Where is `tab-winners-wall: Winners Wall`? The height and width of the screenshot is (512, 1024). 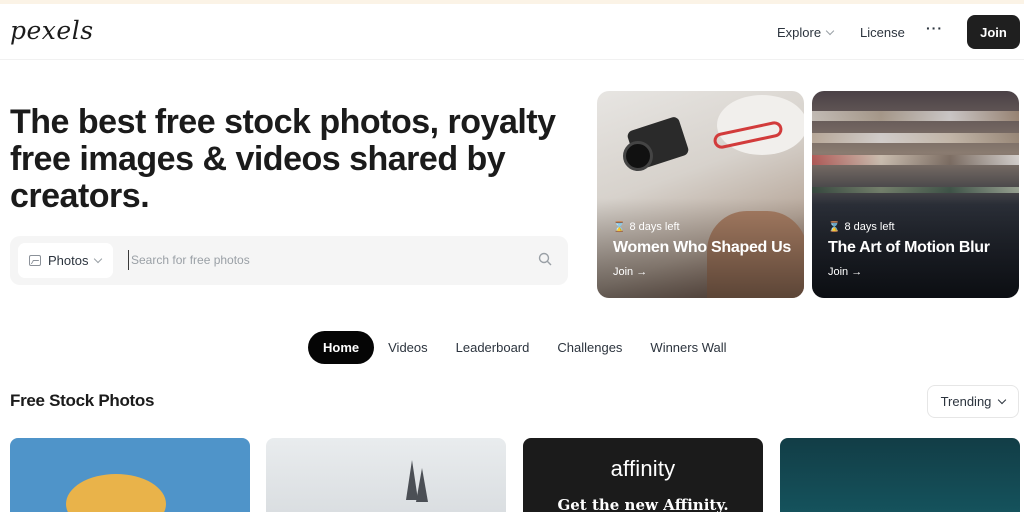
tab-winners-wall: Winners Wall is located at coordinates (688, 347).